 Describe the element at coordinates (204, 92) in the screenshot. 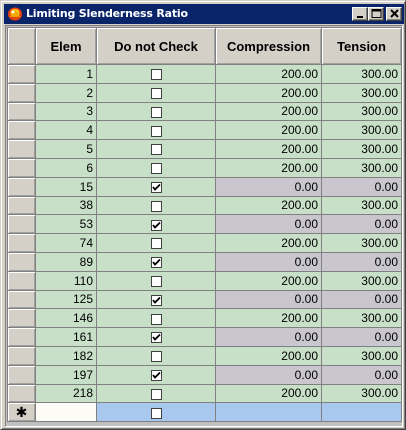

I see `table-row: 2 200.00 300.00` at that location.